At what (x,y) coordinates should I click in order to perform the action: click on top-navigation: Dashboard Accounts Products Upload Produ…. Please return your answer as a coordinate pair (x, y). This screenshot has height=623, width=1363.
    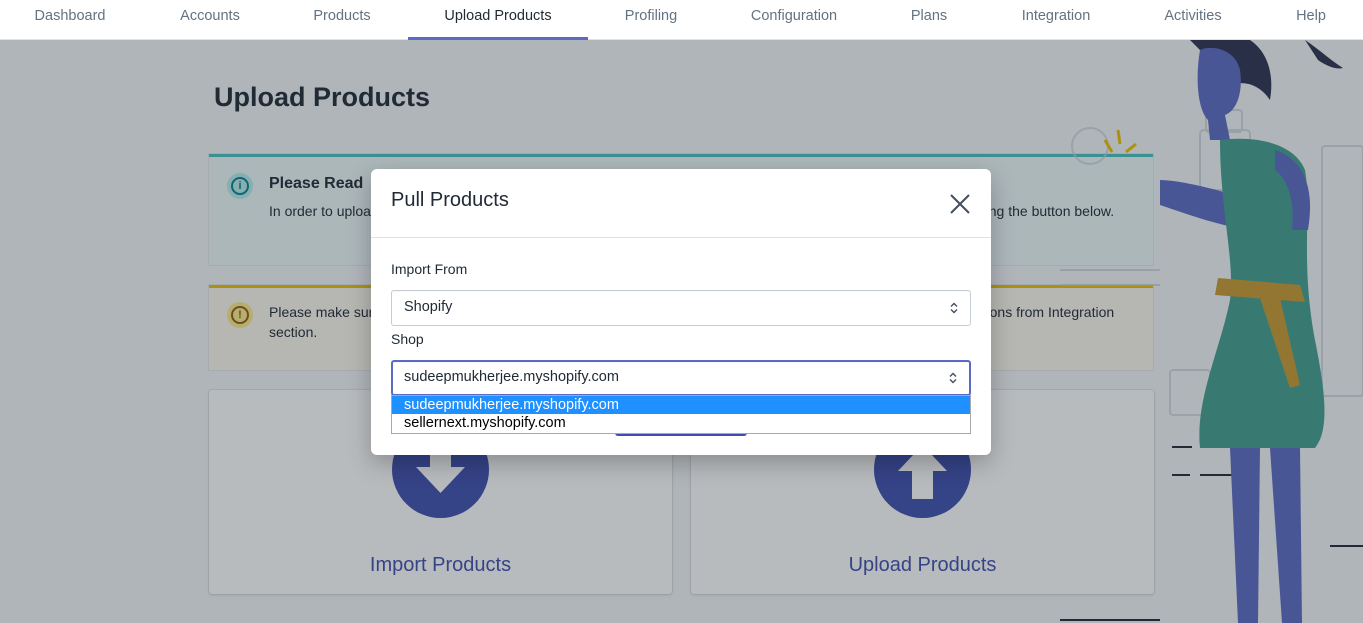
    Looking at the image, I should click on (681, 20).